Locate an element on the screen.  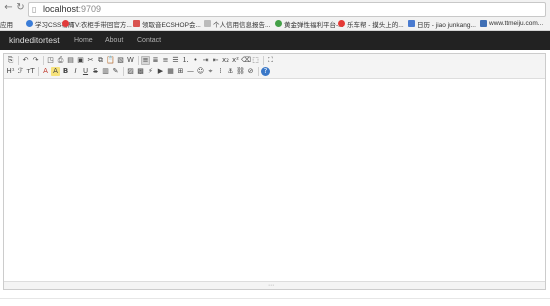
address-bar-row: ← ↻ ▯ localhost:9709 is located at coordinates (275, 8).